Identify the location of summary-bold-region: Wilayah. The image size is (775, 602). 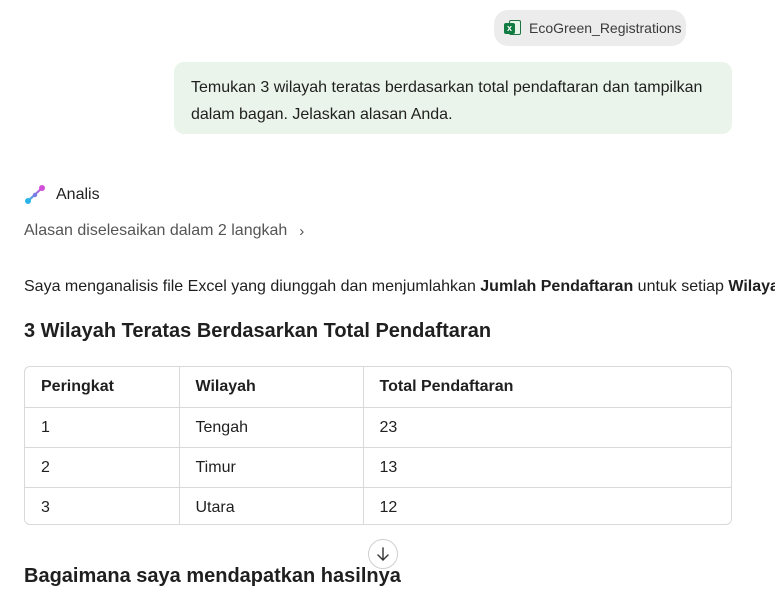
(751, 286).